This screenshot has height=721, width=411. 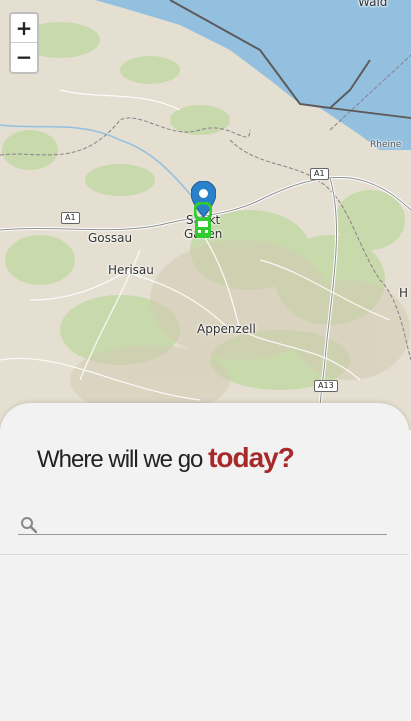 I want to click on search-input, so click(x=214, y=523).